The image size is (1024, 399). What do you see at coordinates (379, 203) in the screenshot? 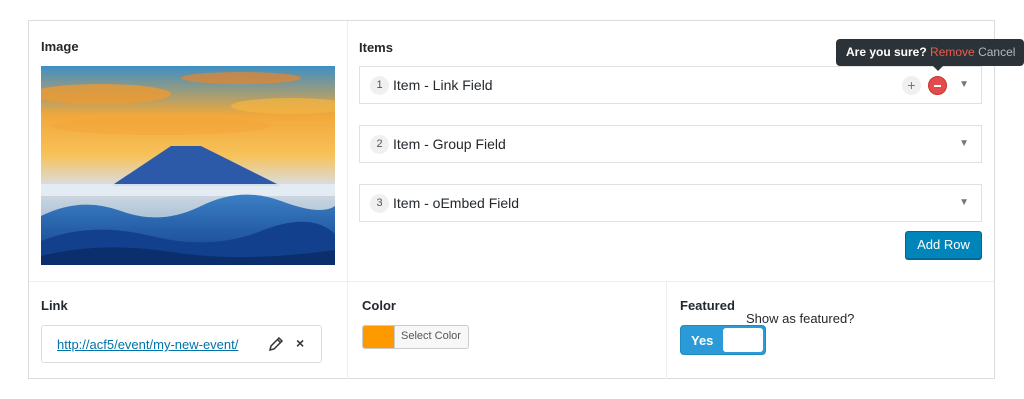
I see `row-index: 3` at bounding box center [379, 203].